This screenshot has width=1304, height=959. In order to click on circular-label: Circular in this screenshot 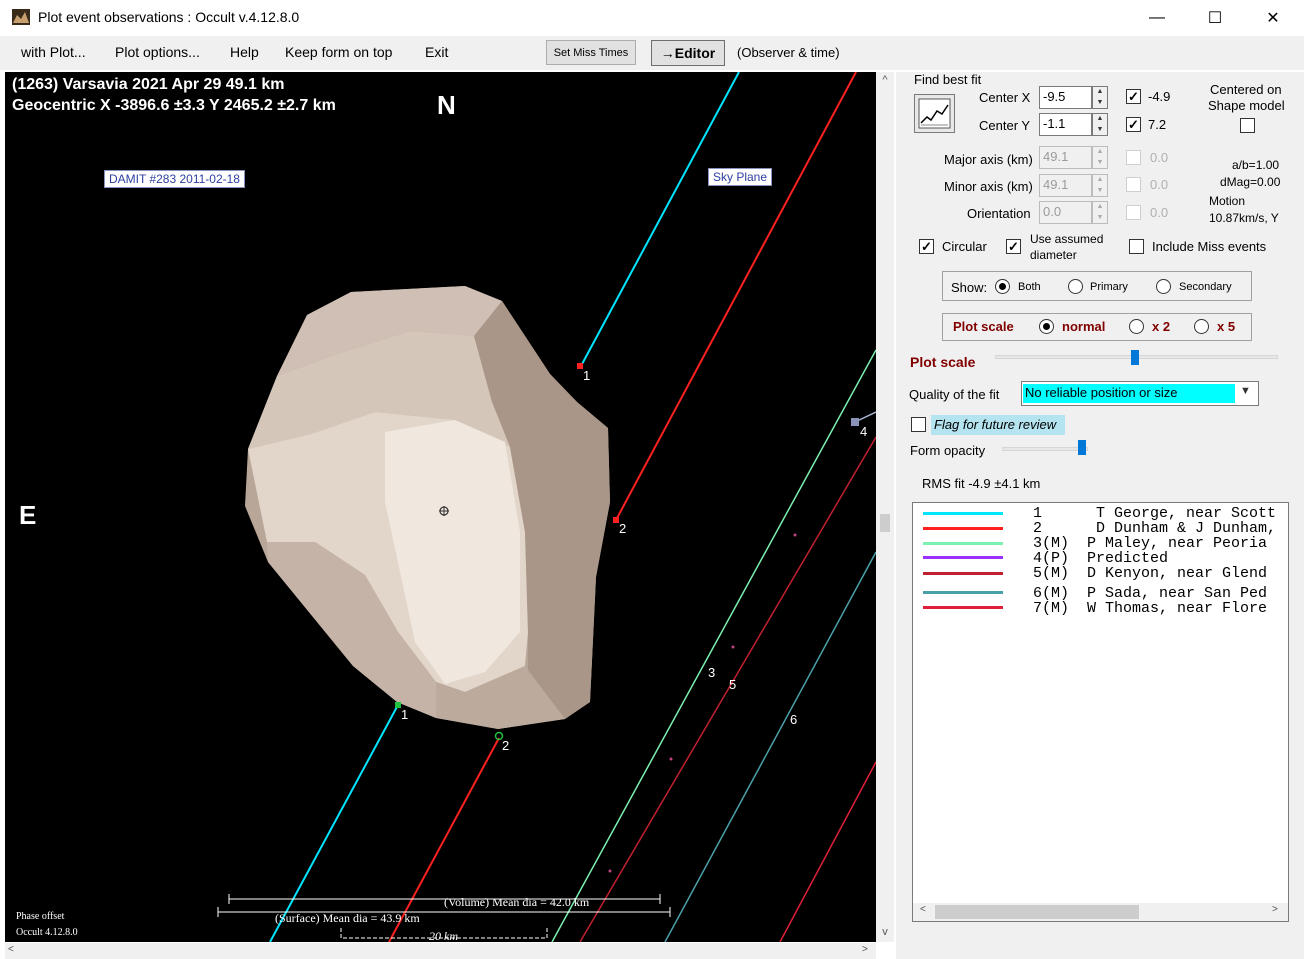, I will do `click(964, 246)`.